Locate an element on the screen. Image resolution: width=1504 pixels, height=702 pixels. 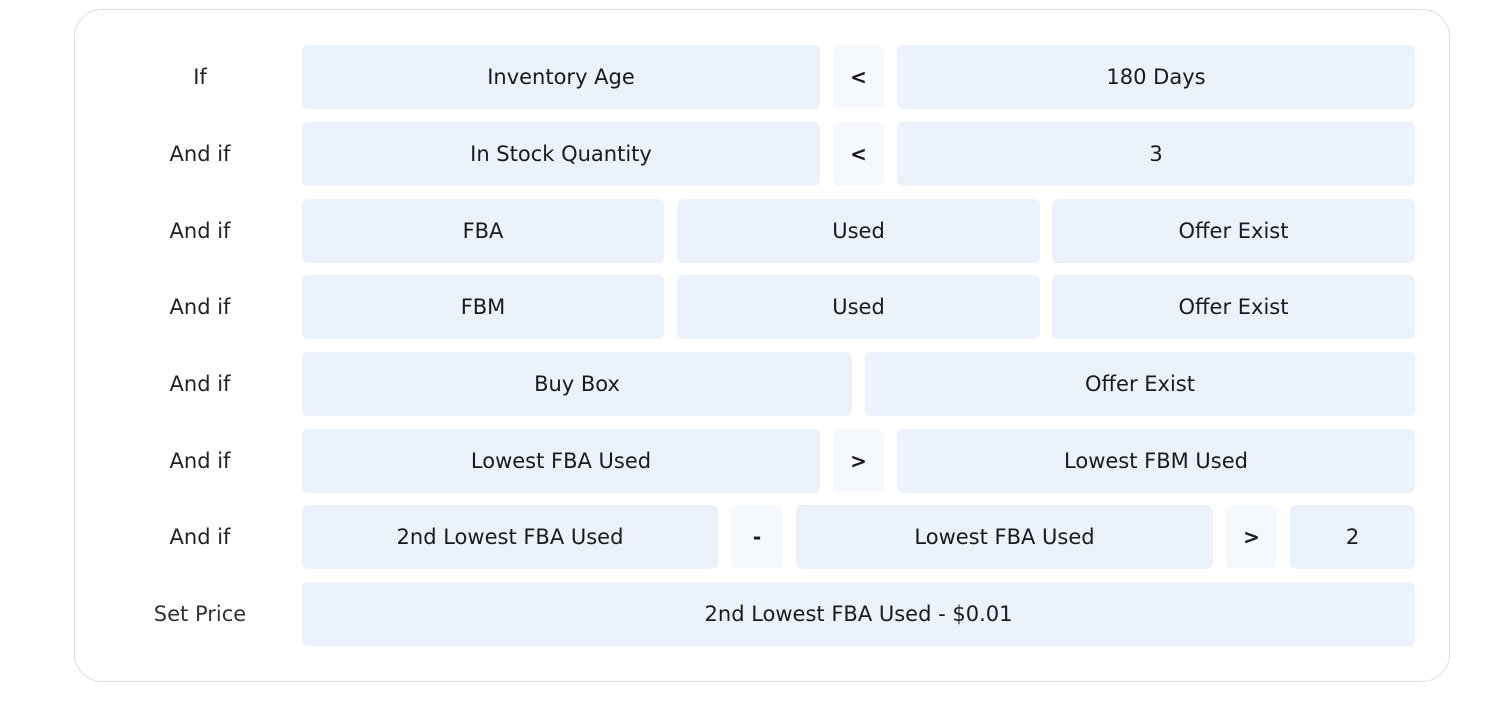
condition-value-quantity: 3 is located at coordinates (1156, 154).